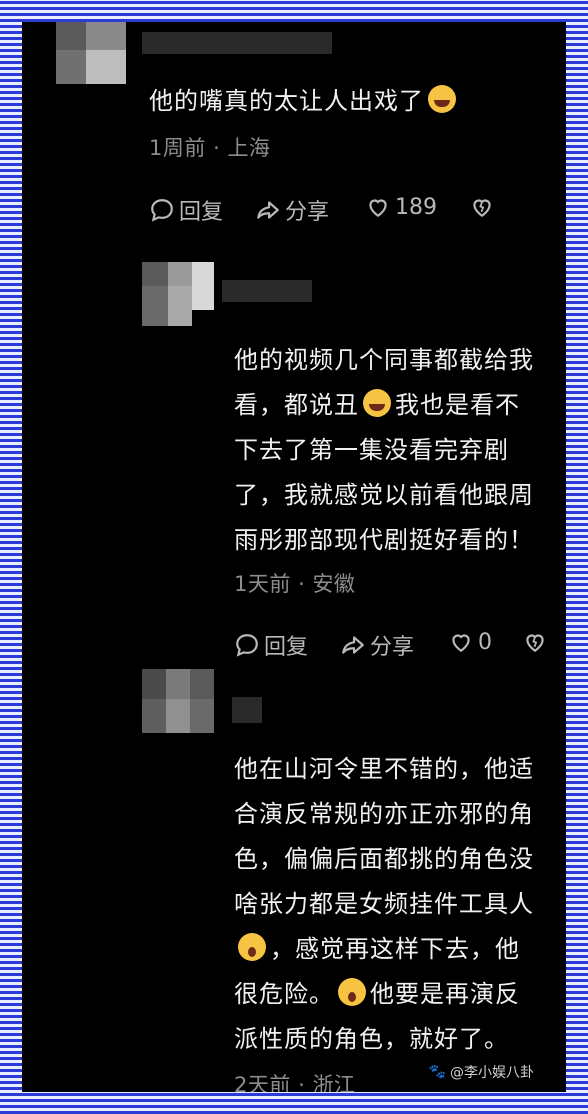 This screenshot has width=588, height=1114. Describe the element at coordinates (416, 207) in the screenshot. I see `like-count: 189` at that location.